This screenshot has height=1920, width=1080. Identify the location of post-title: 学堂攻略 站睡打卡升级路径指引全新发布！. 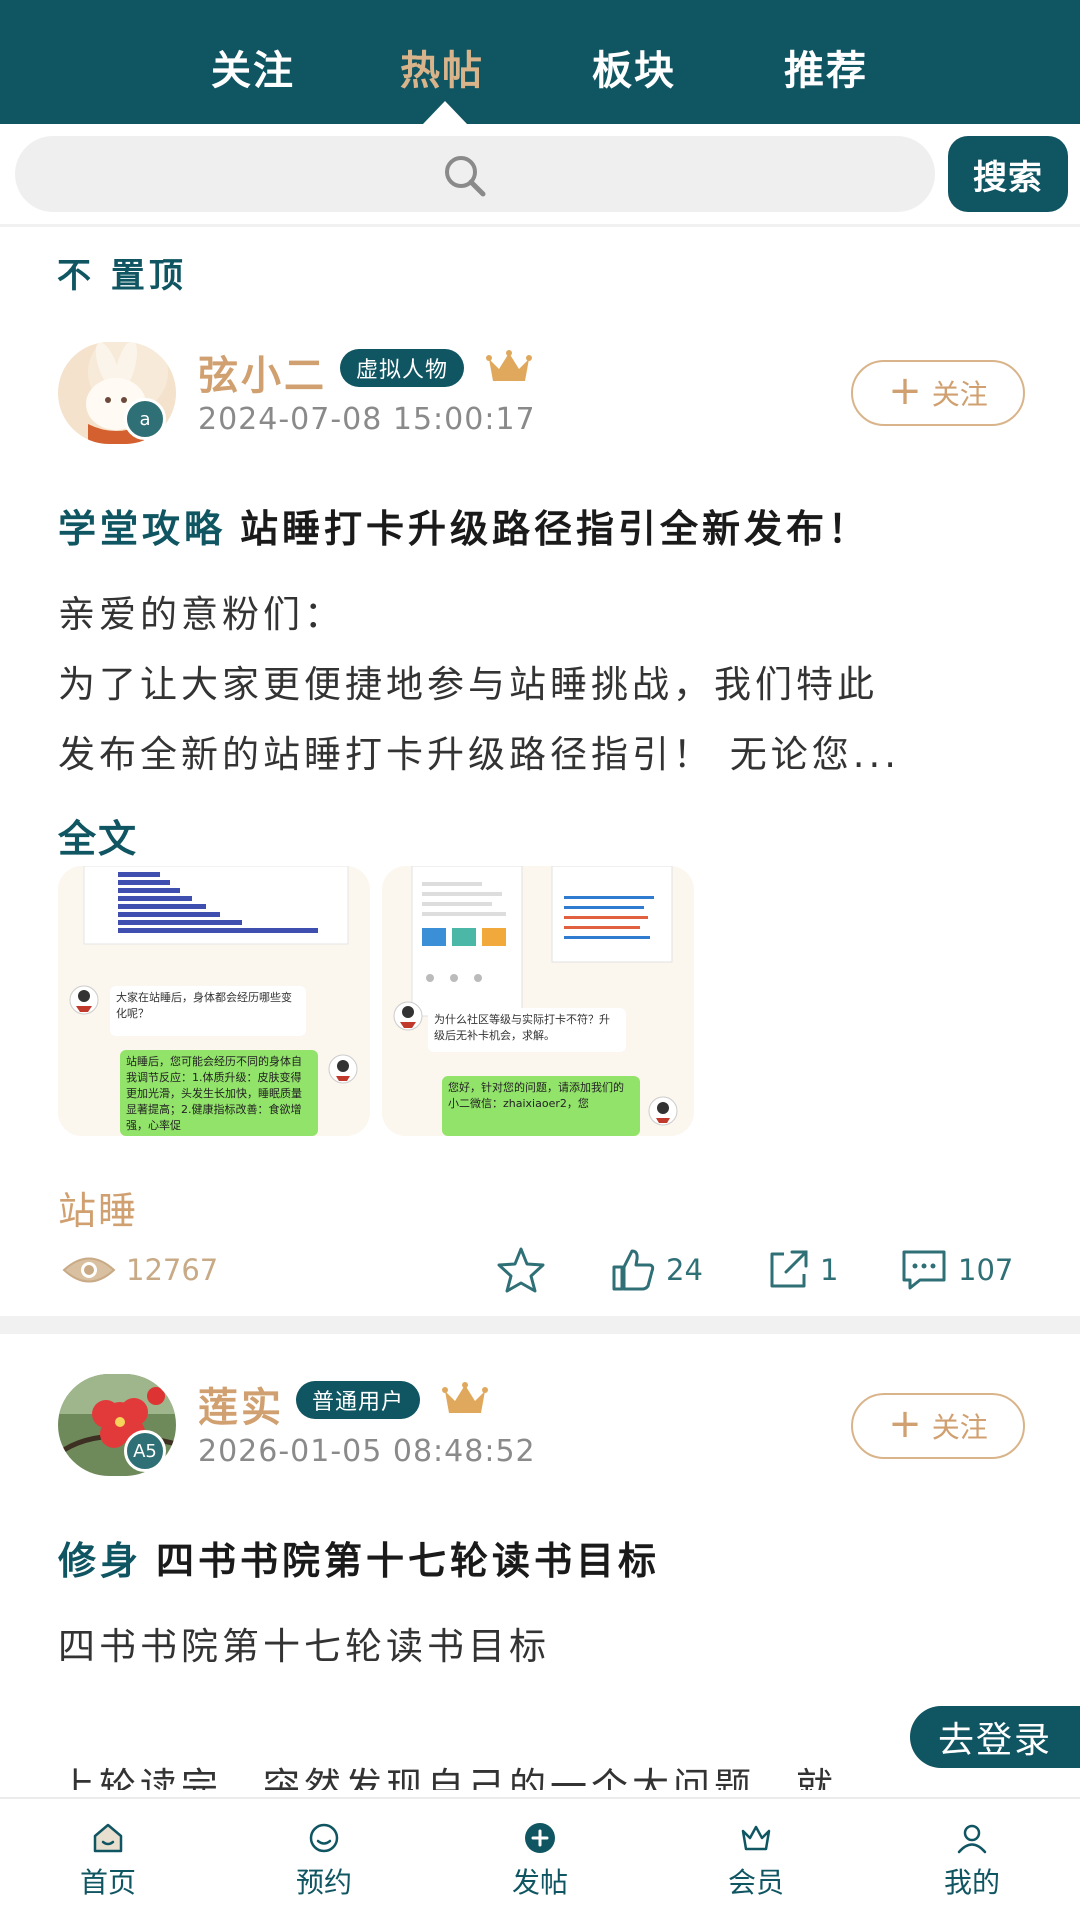
(464, 525).